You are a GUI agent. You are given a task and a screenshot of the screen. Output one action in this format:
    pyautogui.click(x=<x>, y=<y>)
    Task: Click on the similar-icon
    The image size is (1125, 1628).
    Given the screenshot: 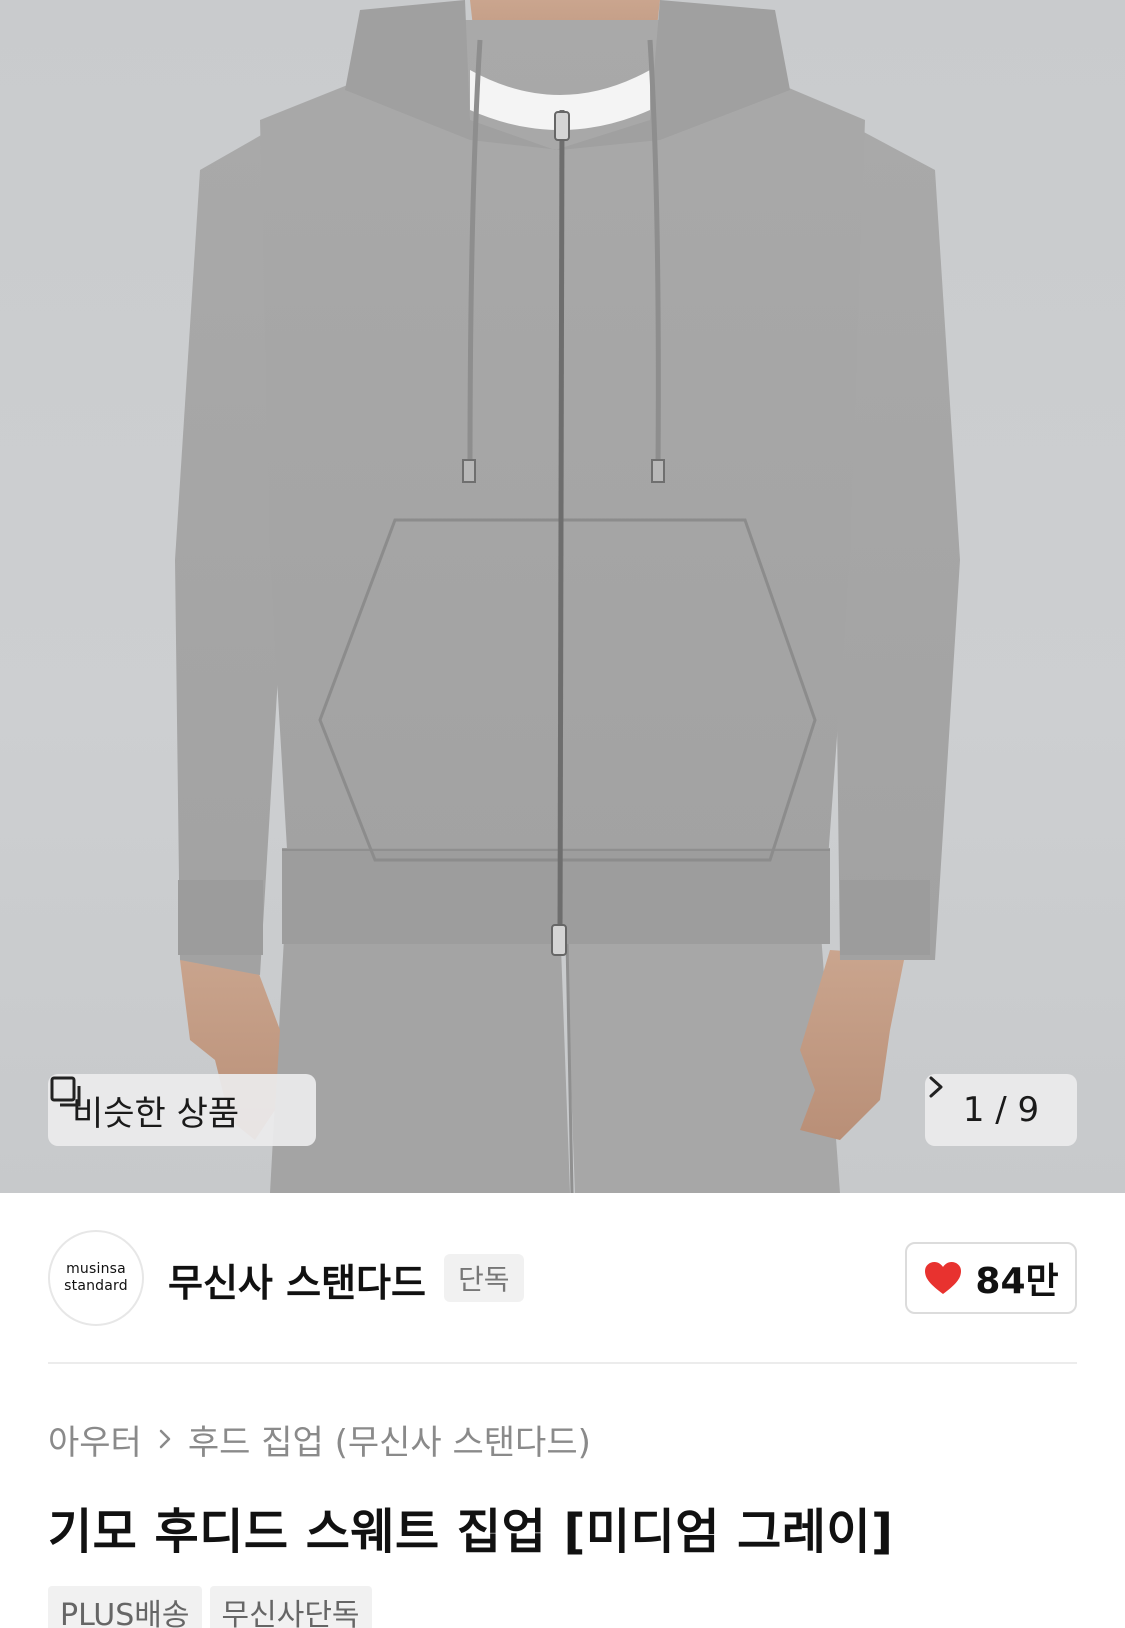 What is the action you would take?
    pyautogui.click(x=65, y=1091)
    